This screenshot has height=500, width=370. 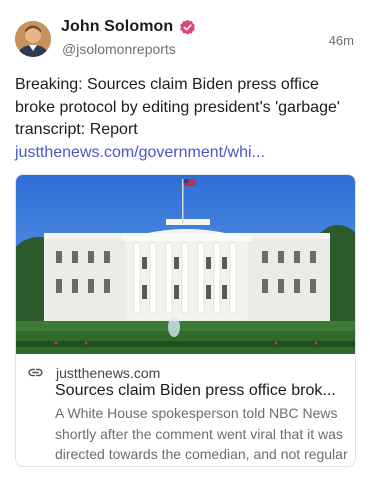 I want to click on post-header: John Solomon @jsolomonreports 46m, so click(x=185, y=39).